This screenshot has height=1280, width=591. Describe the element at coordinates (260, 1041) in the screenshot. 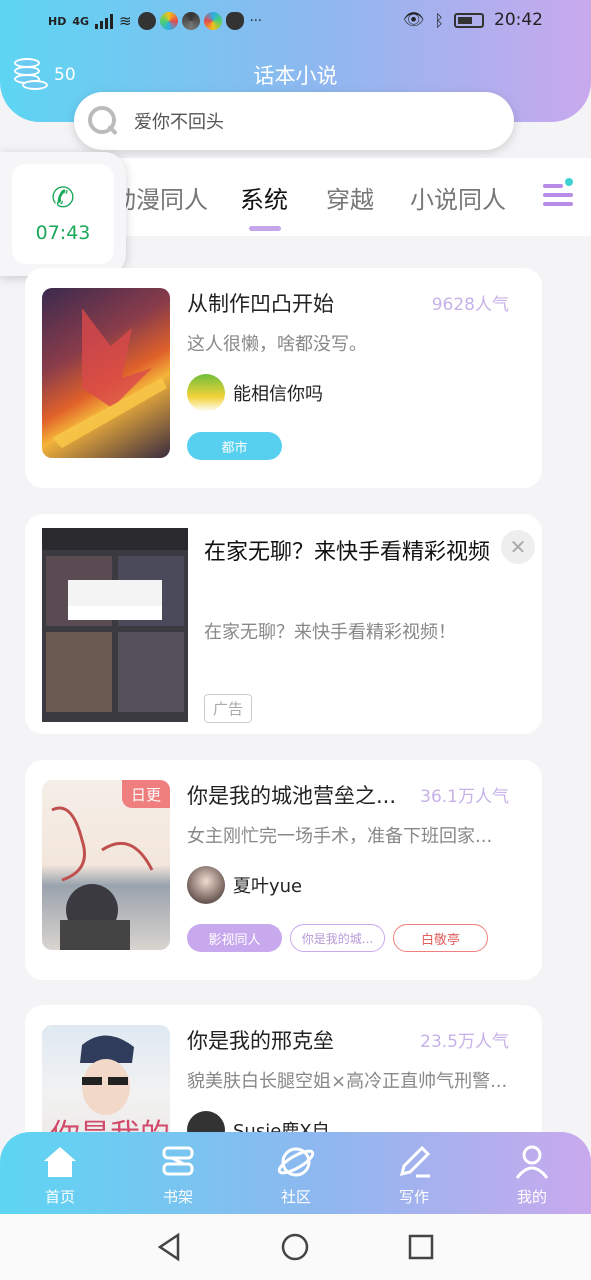

I see `book-title: 你是我的邢克垒` at that location.